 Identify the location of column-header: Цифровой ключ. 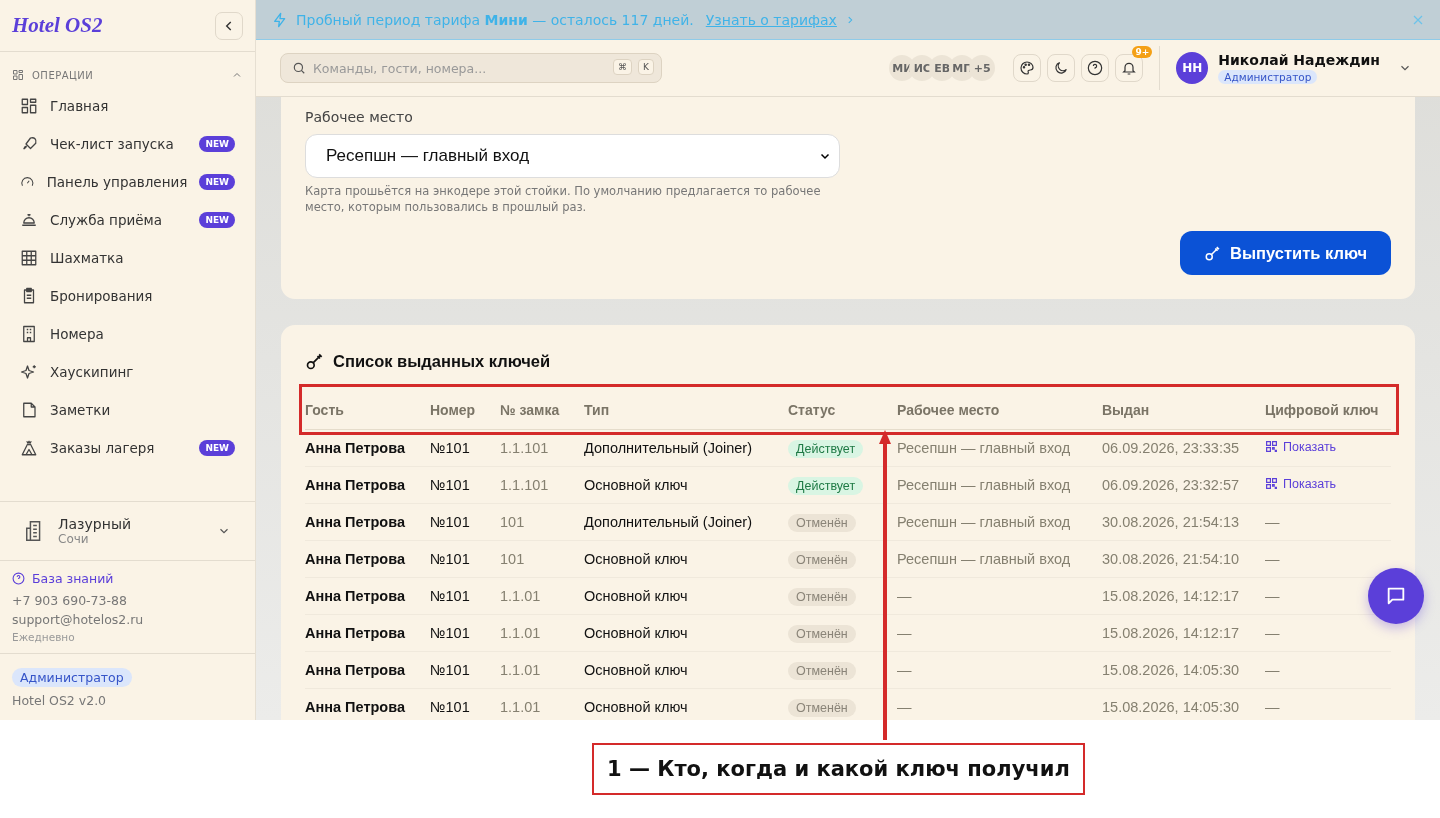
(1322, 410).